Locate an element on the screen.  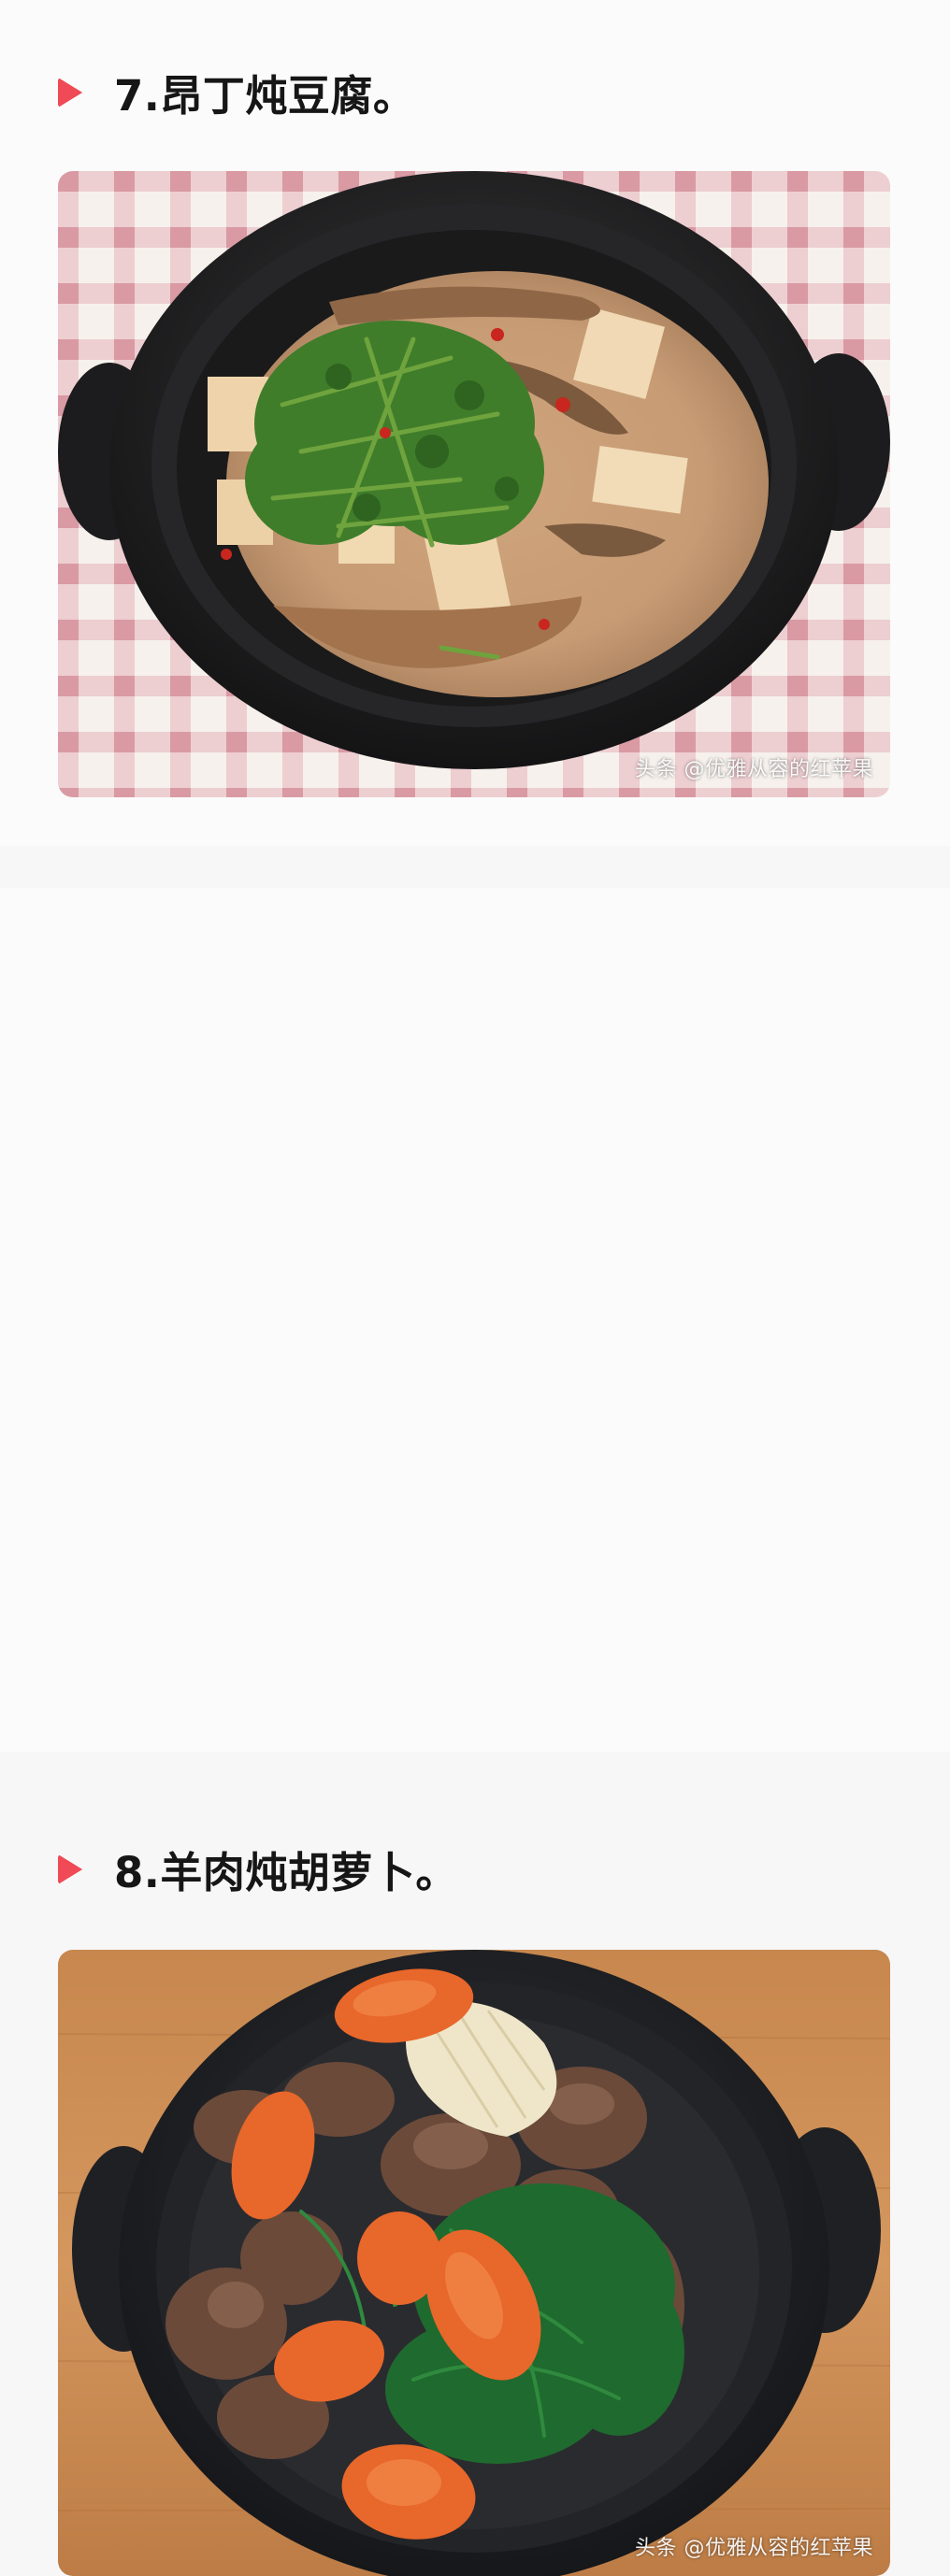
section-title: 8.羊肉炖胡萝卜。 is located at coordinates (286, 1872).